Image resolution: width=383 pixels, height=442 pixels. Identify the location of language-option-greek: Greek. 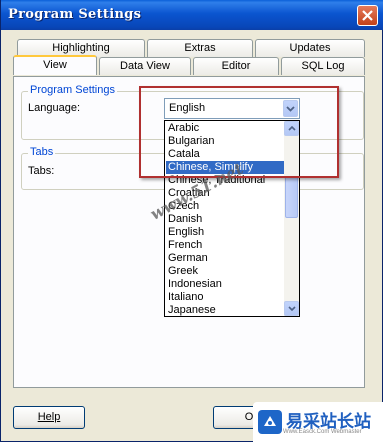
(225, 271).